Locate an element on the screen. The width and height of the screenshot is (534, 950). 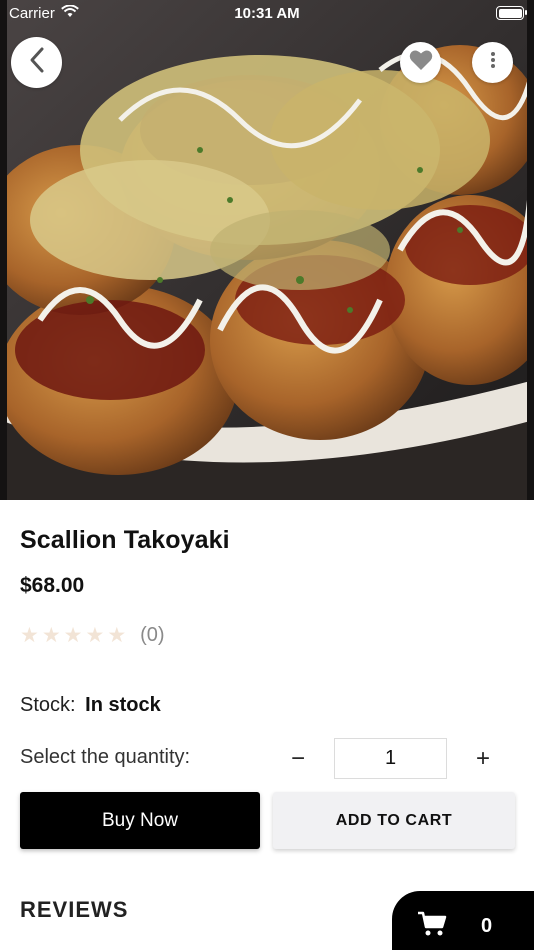
stock-label: Stock: is located at coordinates (48, 705).